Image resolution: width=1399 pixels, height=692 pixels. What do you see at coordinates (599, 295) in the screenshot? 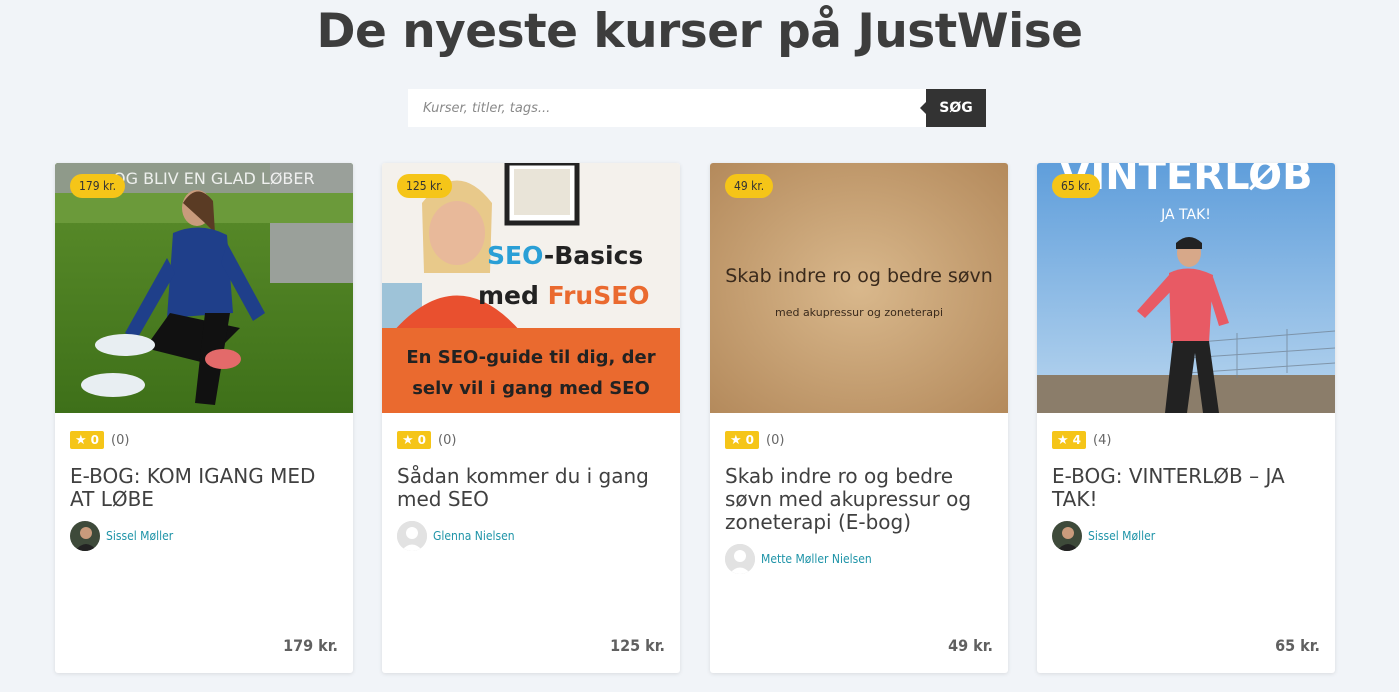
I see `subheadline-accent: FruSEO` at bounding box center [599, 295].